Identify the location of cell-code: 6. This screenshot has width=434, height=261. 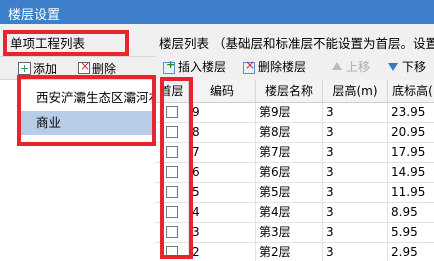
(222, 172).